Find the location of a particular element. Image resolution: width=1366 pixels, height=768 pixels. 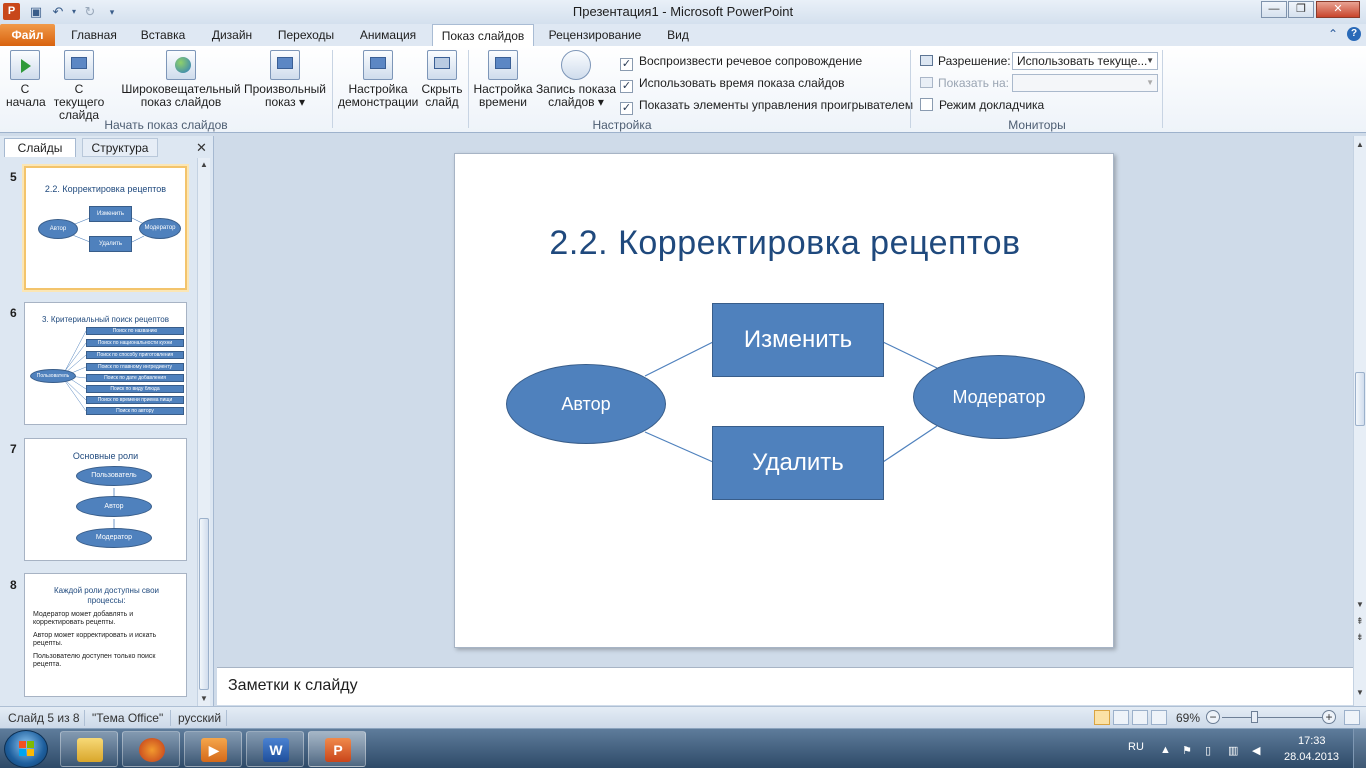

show-on-dropdown: ▼ is located at coordinates (1085, 83).